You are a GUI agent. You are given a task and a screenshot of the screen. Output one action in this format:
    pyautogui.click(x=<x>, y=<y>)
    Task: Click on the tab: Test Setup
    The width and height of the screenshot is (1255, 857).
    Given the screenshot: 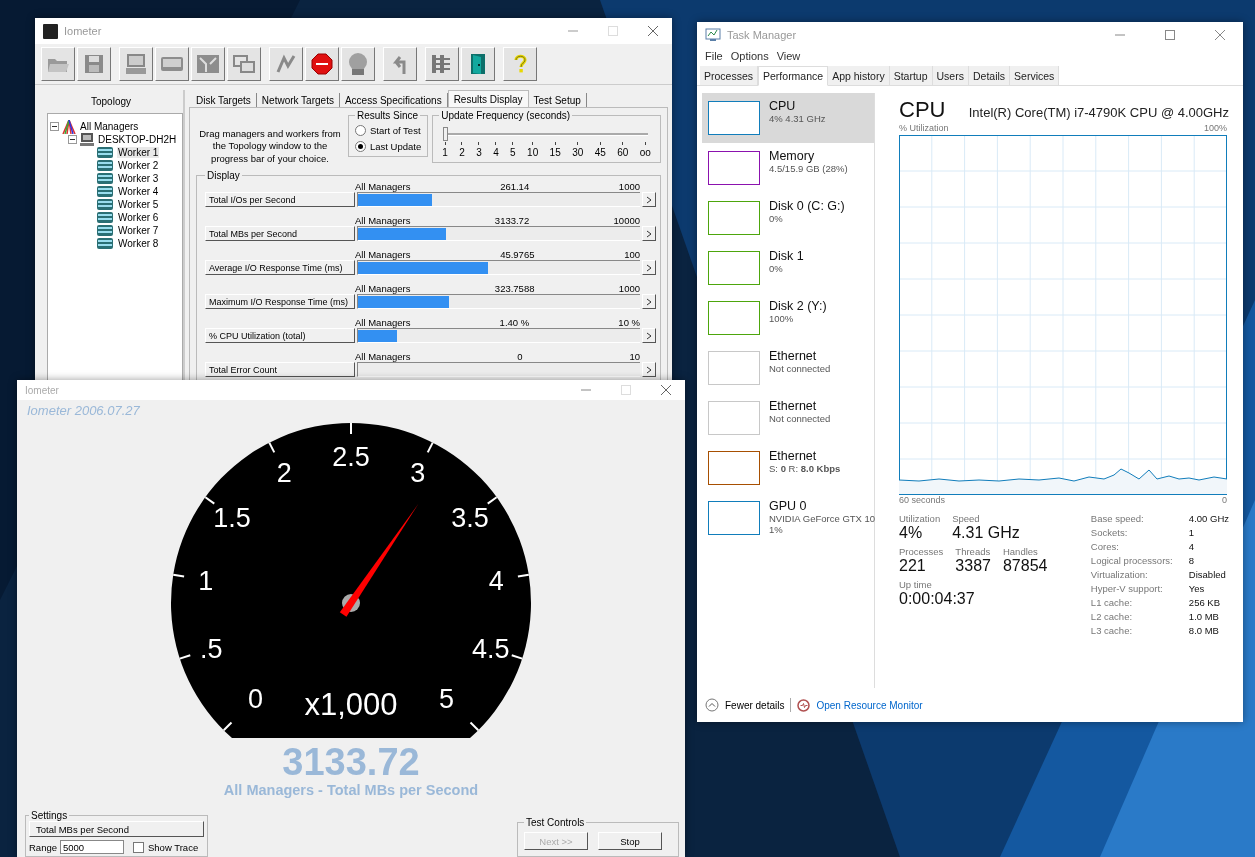 What is the action you would take?
    pyautogui.click(x=557, y=100)
    